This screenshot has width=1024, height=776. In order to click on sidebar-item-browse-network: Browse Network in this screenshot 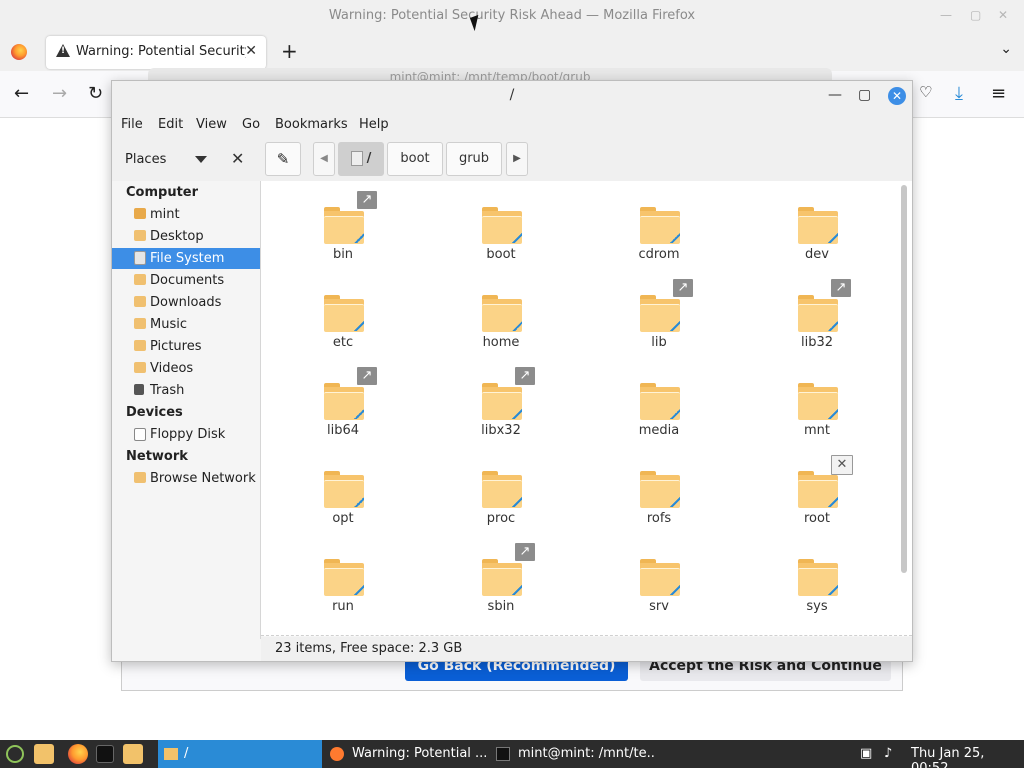, I will do `click(186, 478)`.